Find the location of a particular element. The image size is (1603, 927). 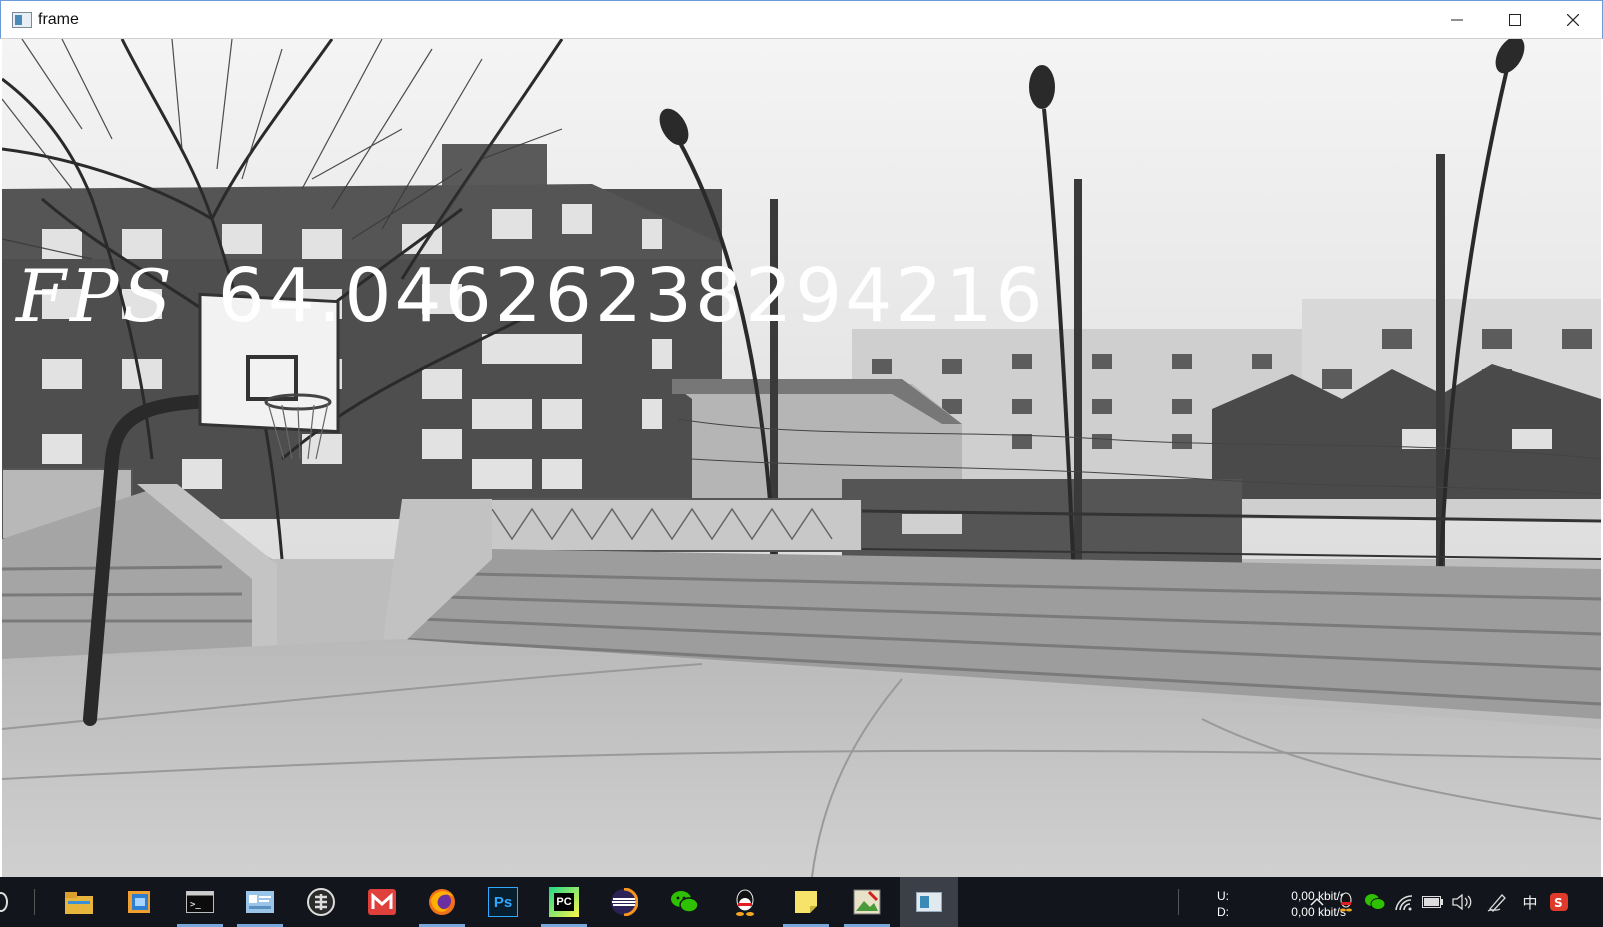

speaker-icon is located at coordinates (1462, 902).